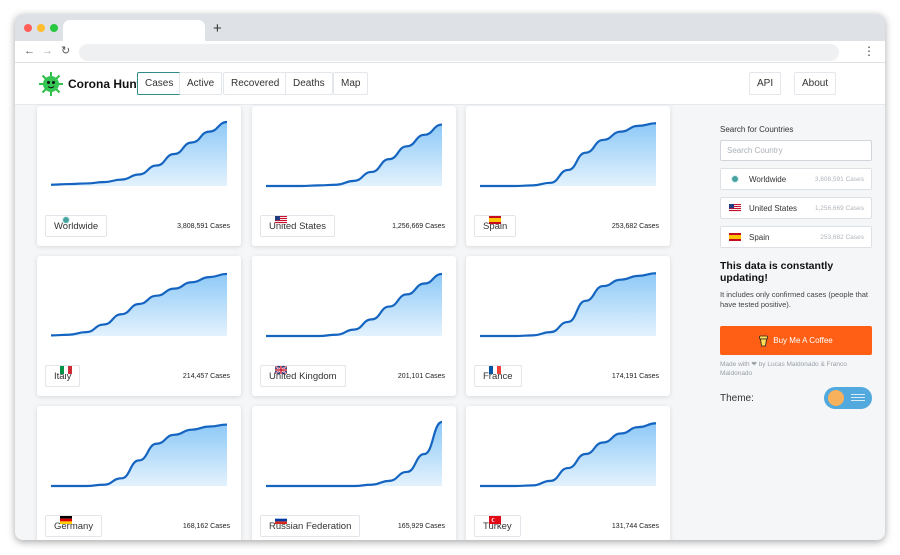 The width and height of the screenshot is (900, 555). Describe the element at coordinates (41, 28) in the screenshot. I see `minimize-window-dot` at that location.